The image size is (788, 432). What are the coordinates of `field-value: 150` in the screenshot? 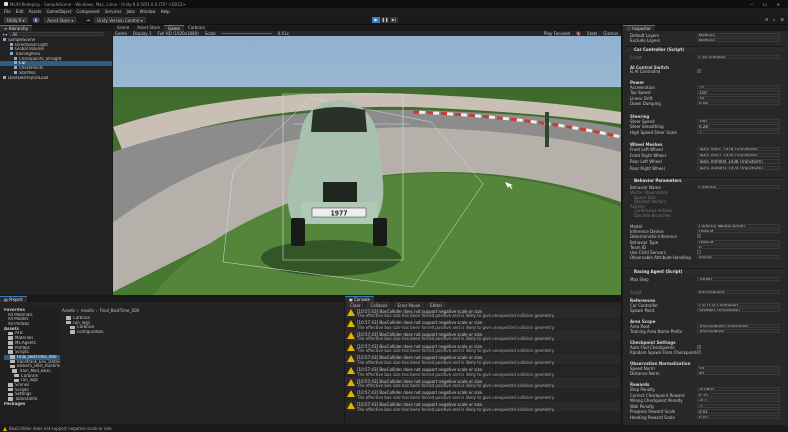 It's located at (738, 92).